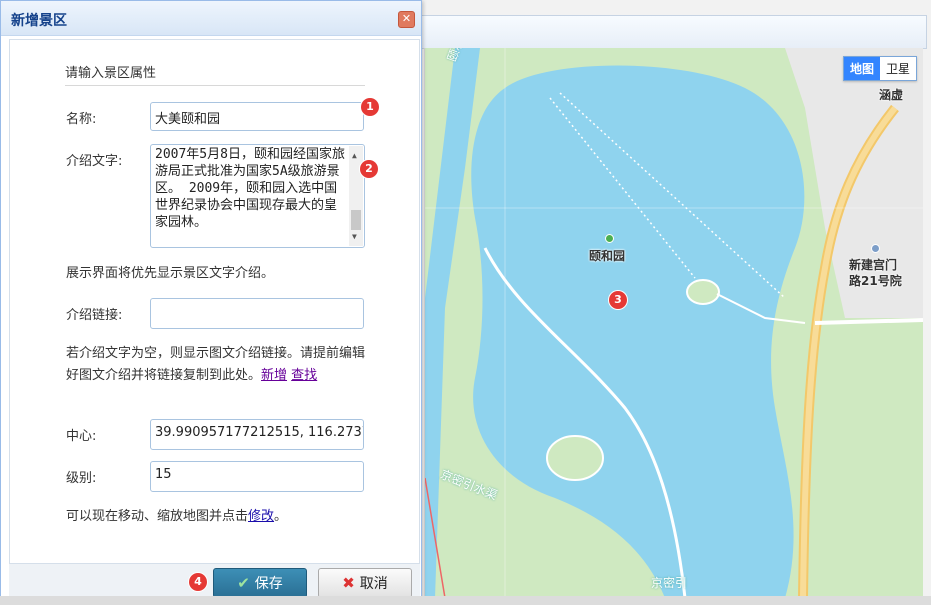  I want to click on center-label: 中心:, so click(81, 436).